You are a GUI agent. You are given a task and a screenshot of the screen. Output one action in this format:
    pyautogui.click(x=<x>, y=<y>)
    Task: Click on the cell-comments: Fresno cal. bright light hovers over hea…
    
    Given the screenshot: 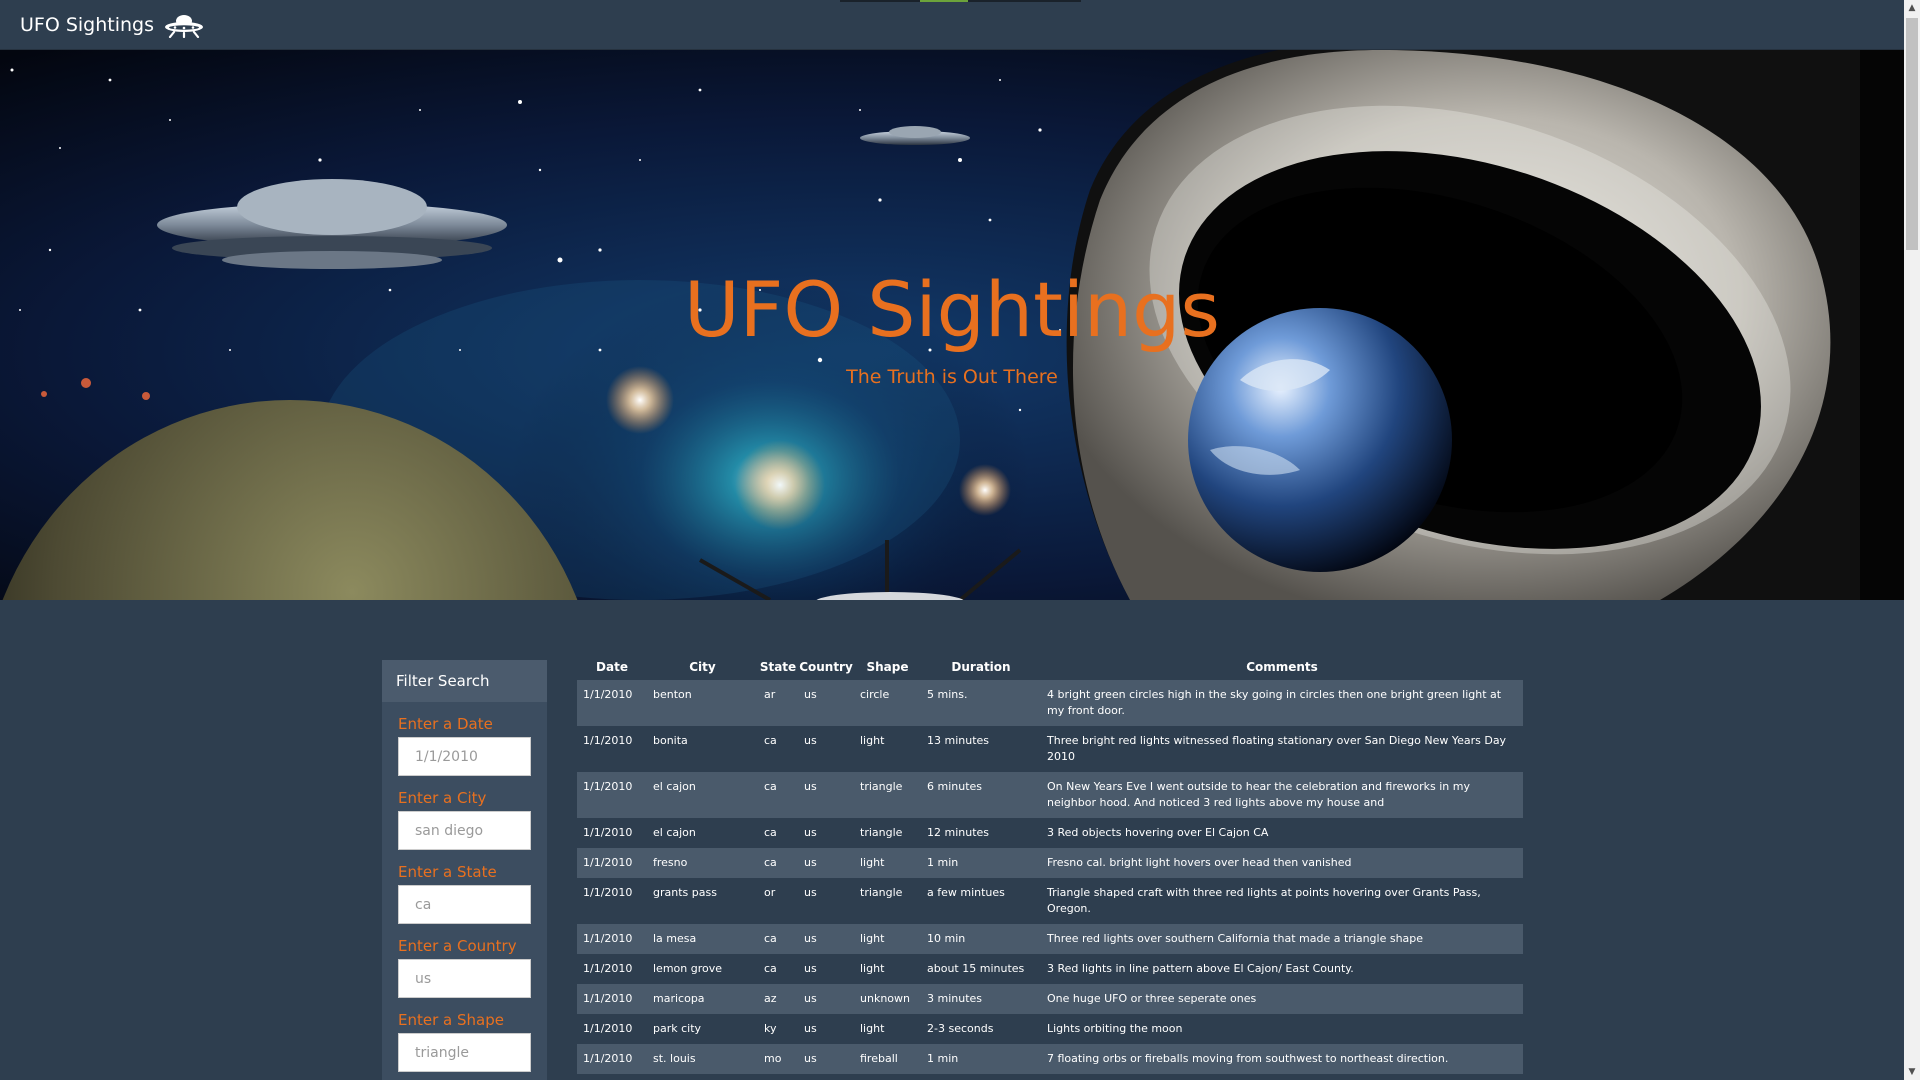 What is the action you would take?
    pyautogui.click(x=1282, y=863)
    